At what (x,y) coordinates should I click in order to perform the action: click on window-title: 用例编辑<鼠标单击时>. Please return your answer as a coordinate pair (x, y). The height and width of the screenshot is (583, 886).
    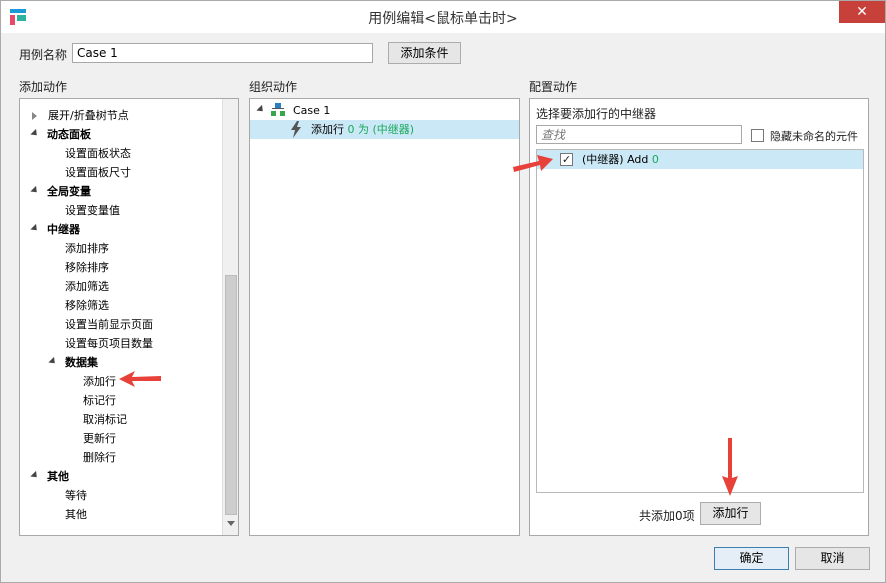
    Looking at the image, I should click on (443, 19).